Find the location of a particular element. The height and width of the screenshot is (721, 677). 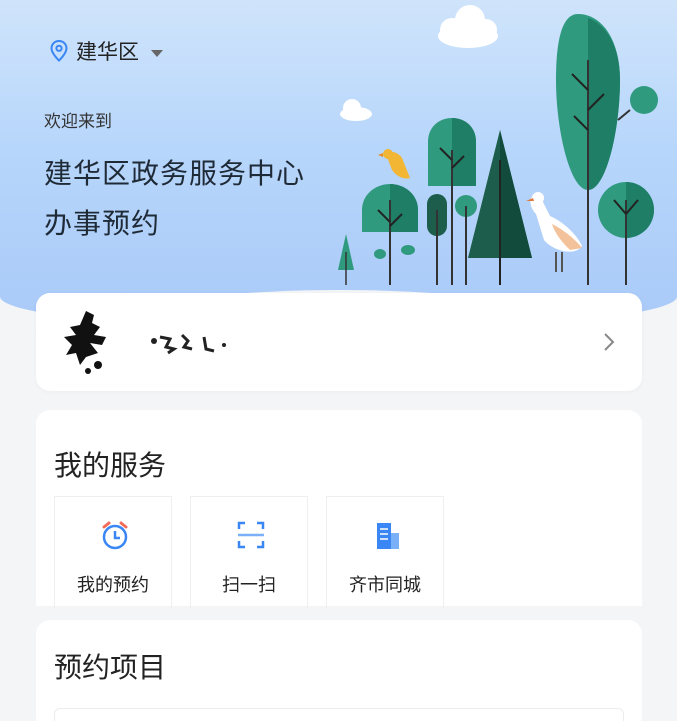

location-selector: 建华区 is located at coordinates (106, 51).